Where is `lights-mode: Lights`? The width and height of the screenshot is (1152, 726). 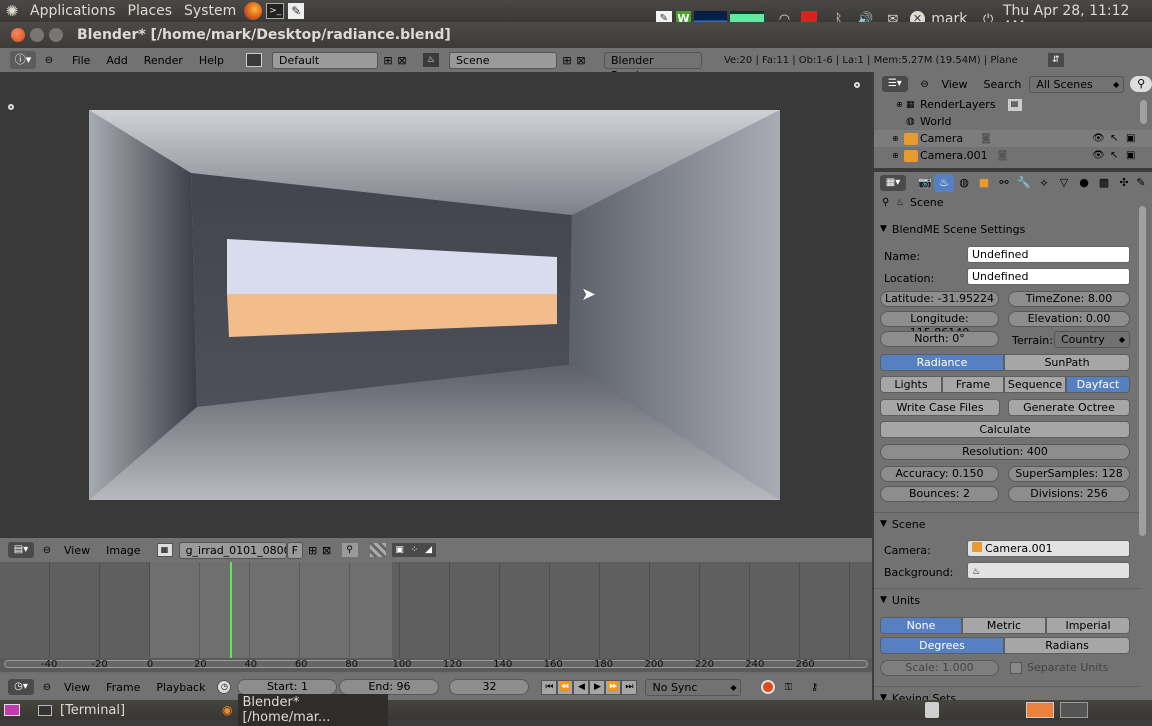
lights-mode: Lights is located at coordinates (911, 384).